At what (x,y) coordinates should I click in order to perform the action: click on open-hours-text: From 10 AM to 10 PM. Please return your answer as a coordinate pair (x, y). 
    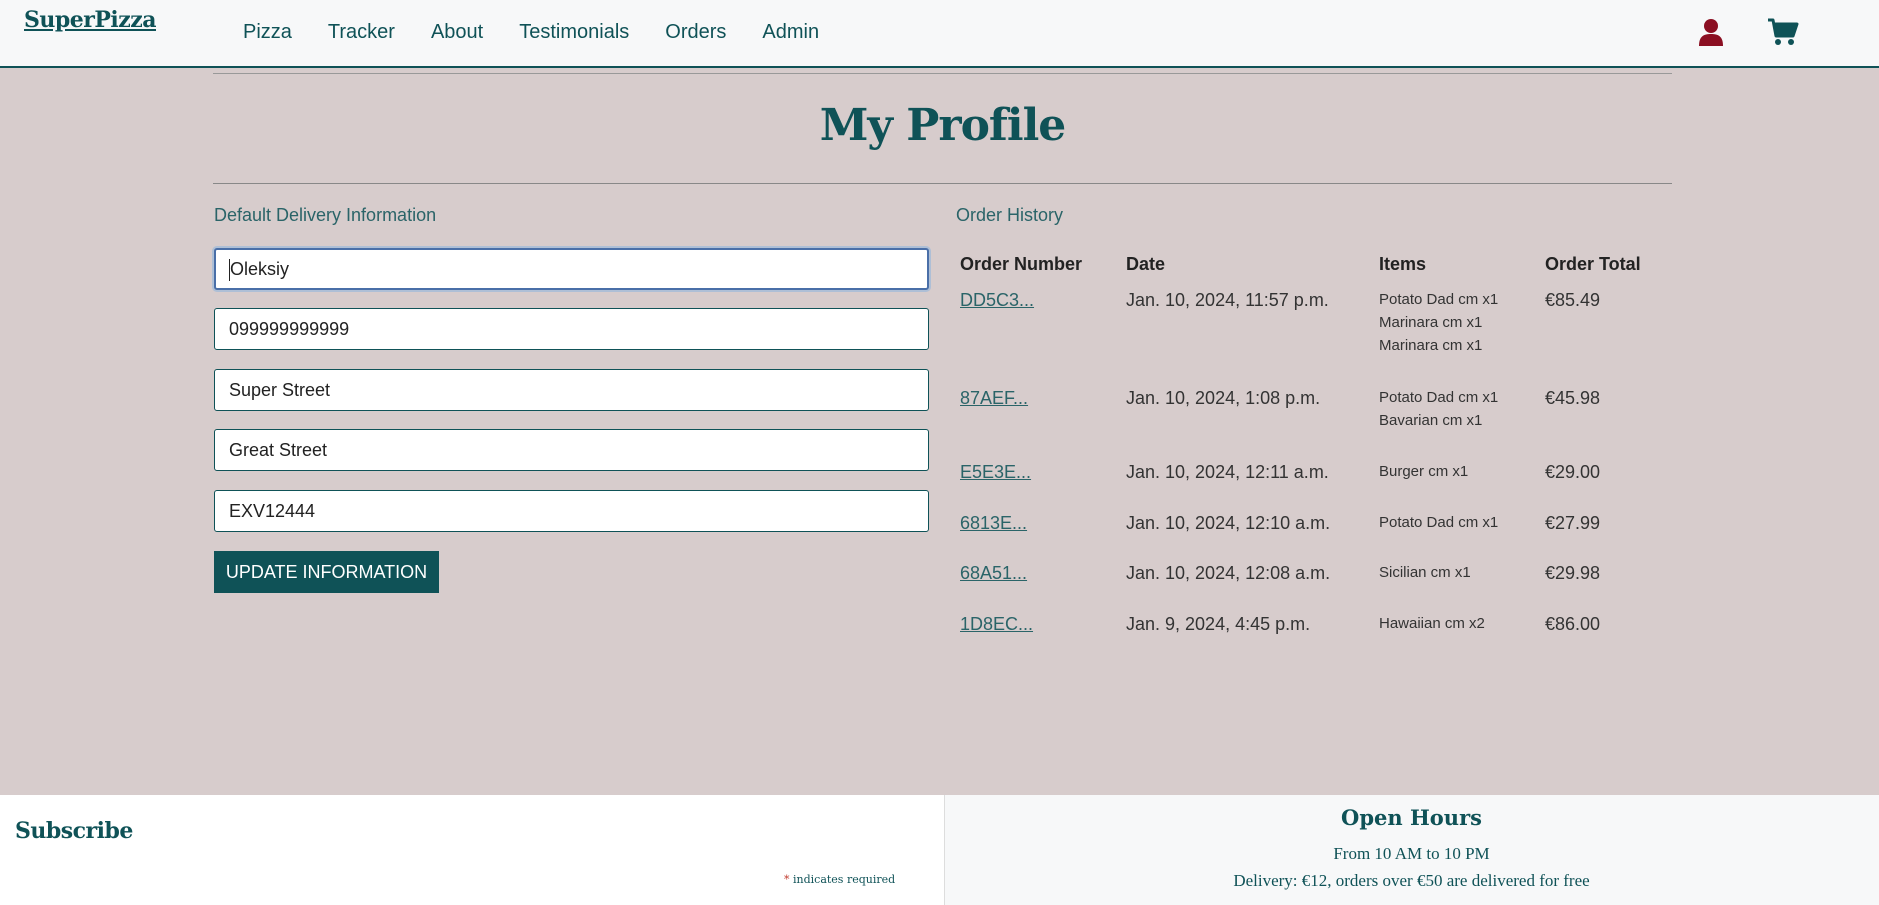
    Looking at the image, I should click on (1411, 853).